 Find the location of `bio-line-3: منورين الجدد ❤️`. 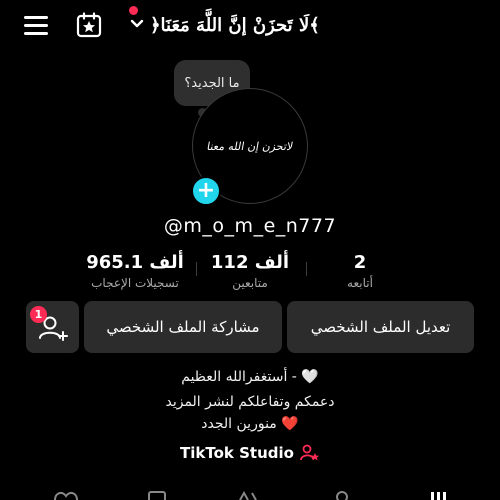

bio-line-3: منورين الجدد ❤️ is located at coordinates (250, 424).